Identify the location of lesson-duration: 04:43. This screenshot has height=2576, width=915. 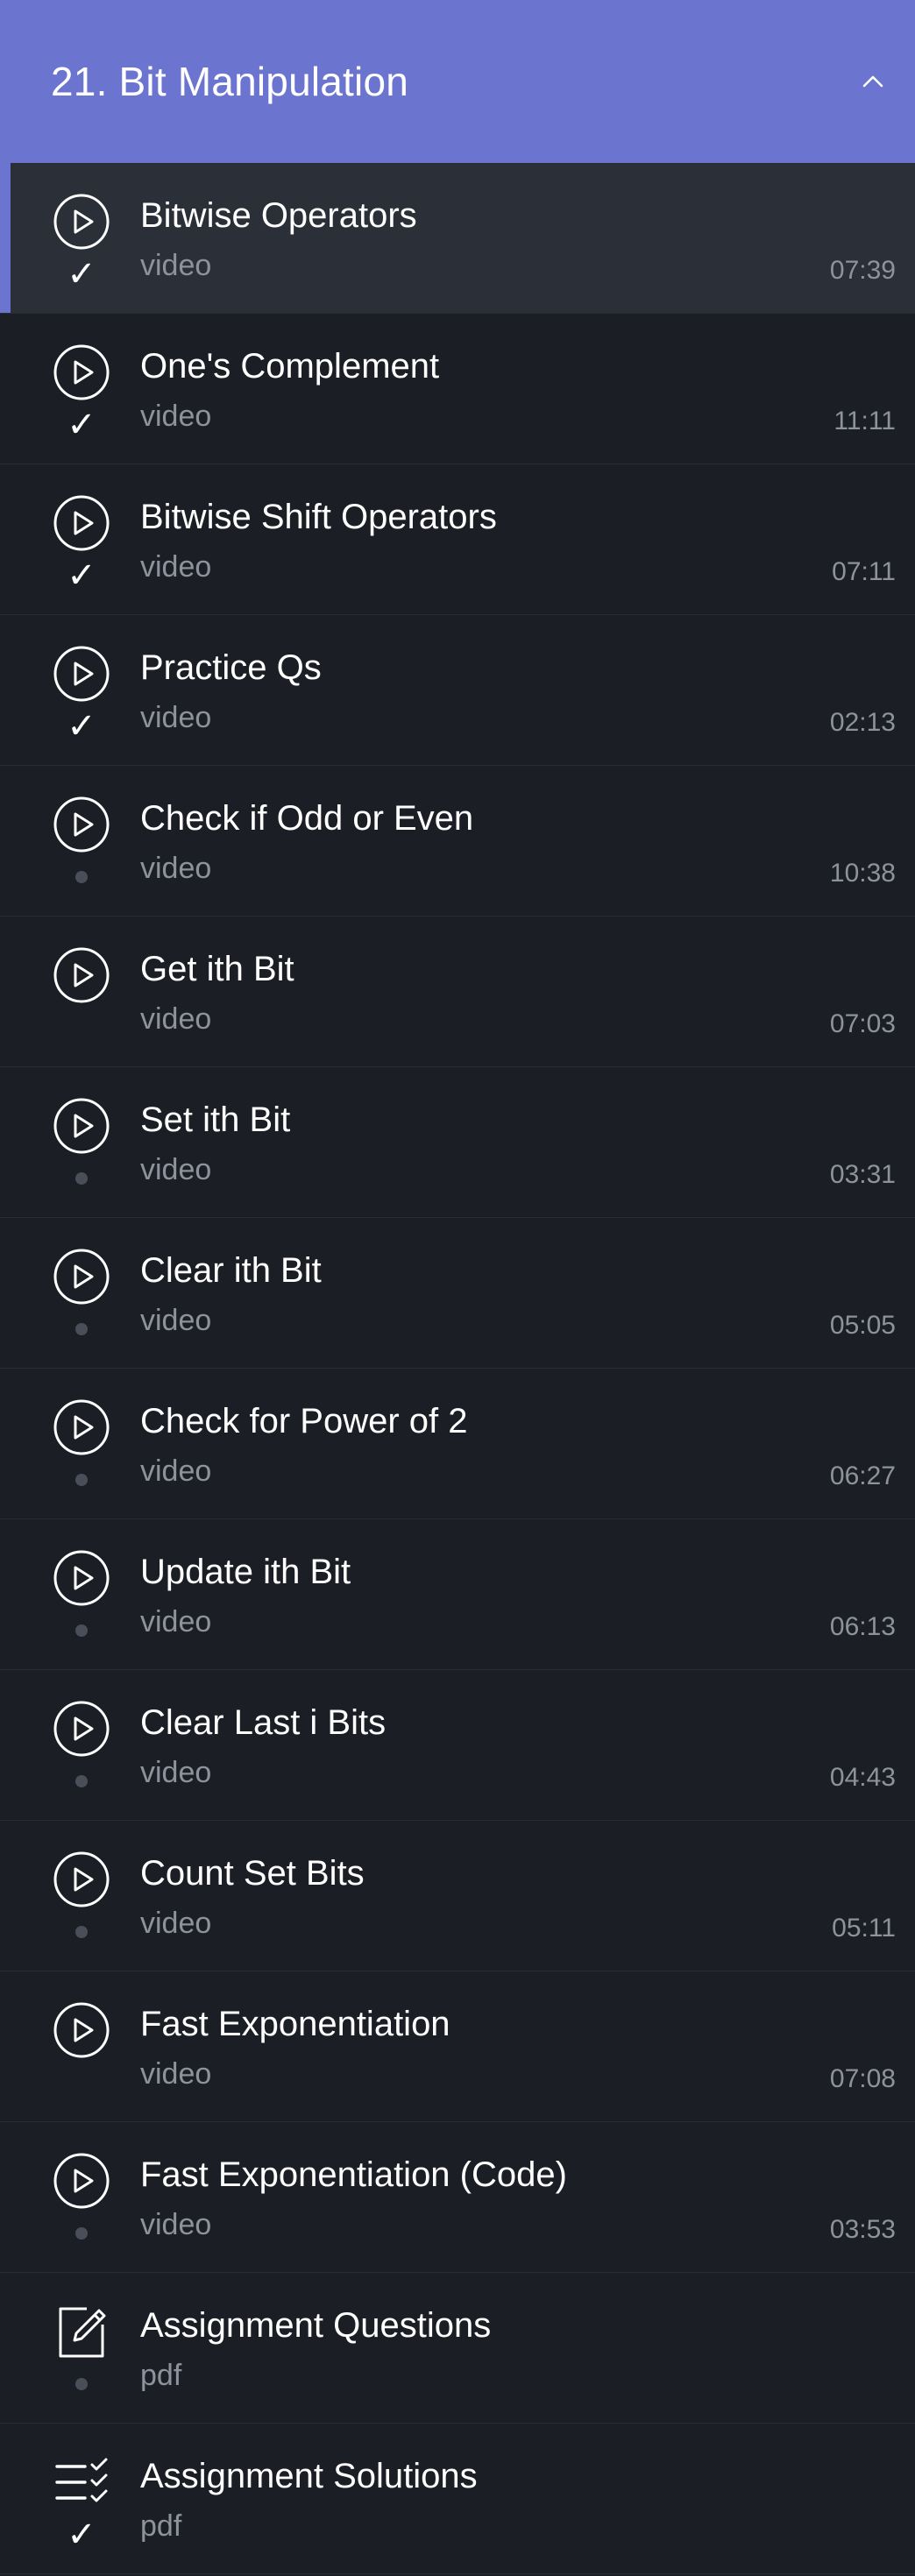
(862, 1777).